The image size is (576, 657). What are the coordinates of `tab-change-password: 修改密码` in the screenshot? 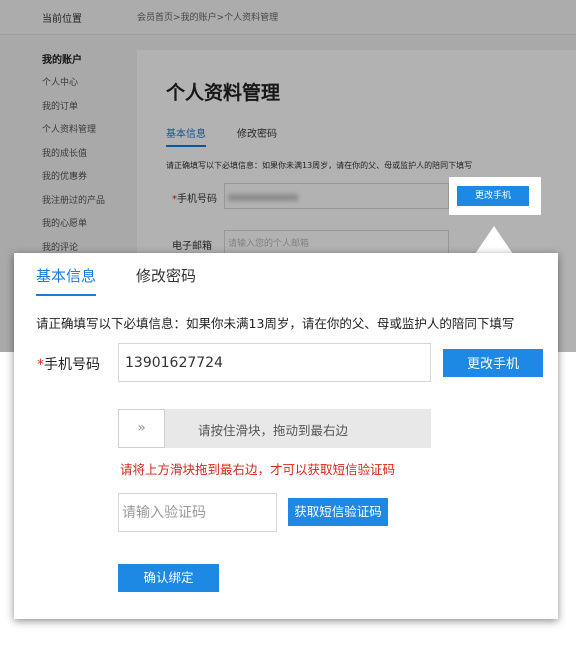 It's located at (166, 275).